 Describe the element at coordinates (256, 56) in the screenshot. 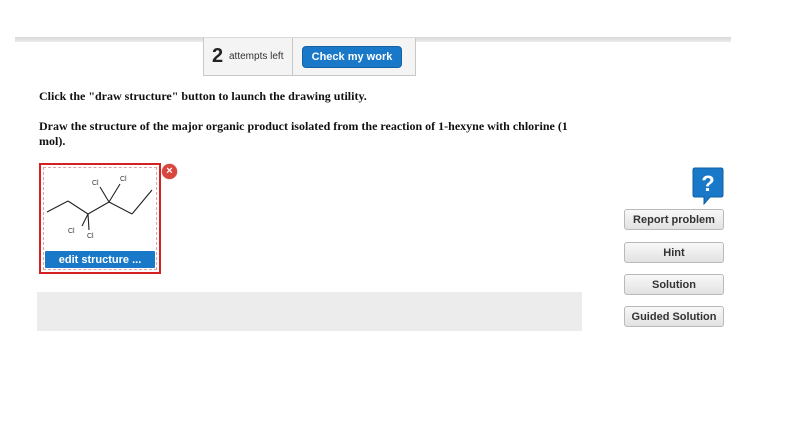

I see `attempts-label: attempts left` at that location.